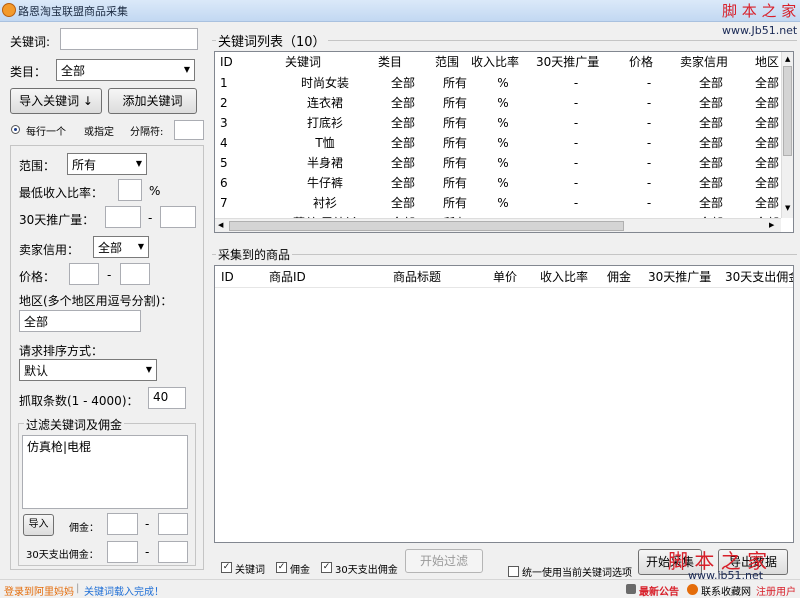 This screenshot has width=800, height=598. I want to click on scope-label: 范围：, so click(37, 166).